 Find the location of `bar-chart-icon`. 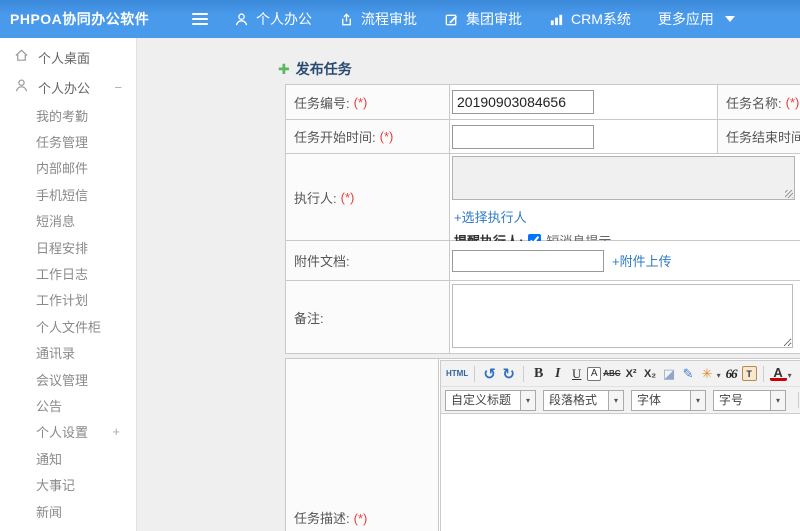

bar-chart-icon is located at coordinates (556, 19).